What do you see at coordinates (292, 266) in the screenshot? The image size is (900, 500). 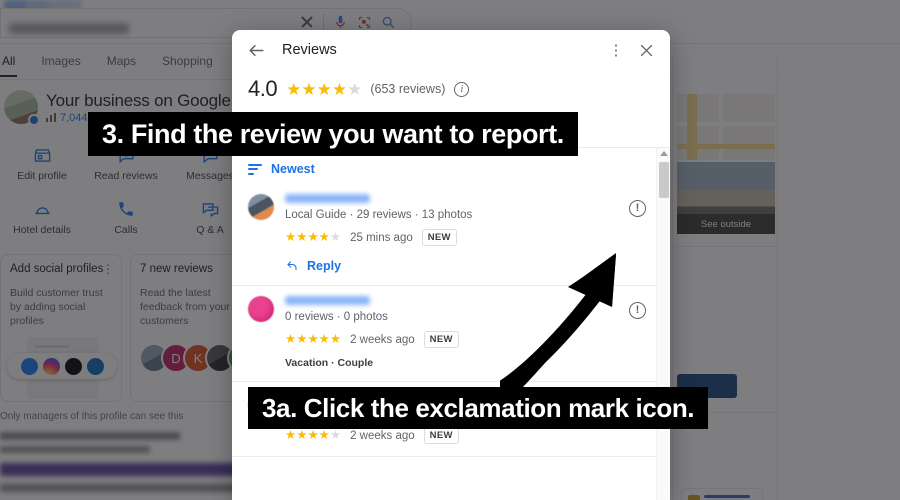 I see `reply-arrow-icon` at bounding box center [292, 266].